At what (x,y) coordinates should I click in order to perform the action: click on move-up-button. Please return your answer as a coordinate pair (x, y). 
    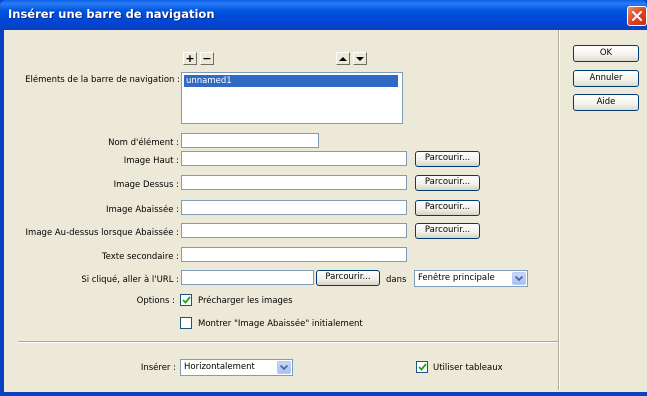
    Looking at the image, I should click on (343, 58).